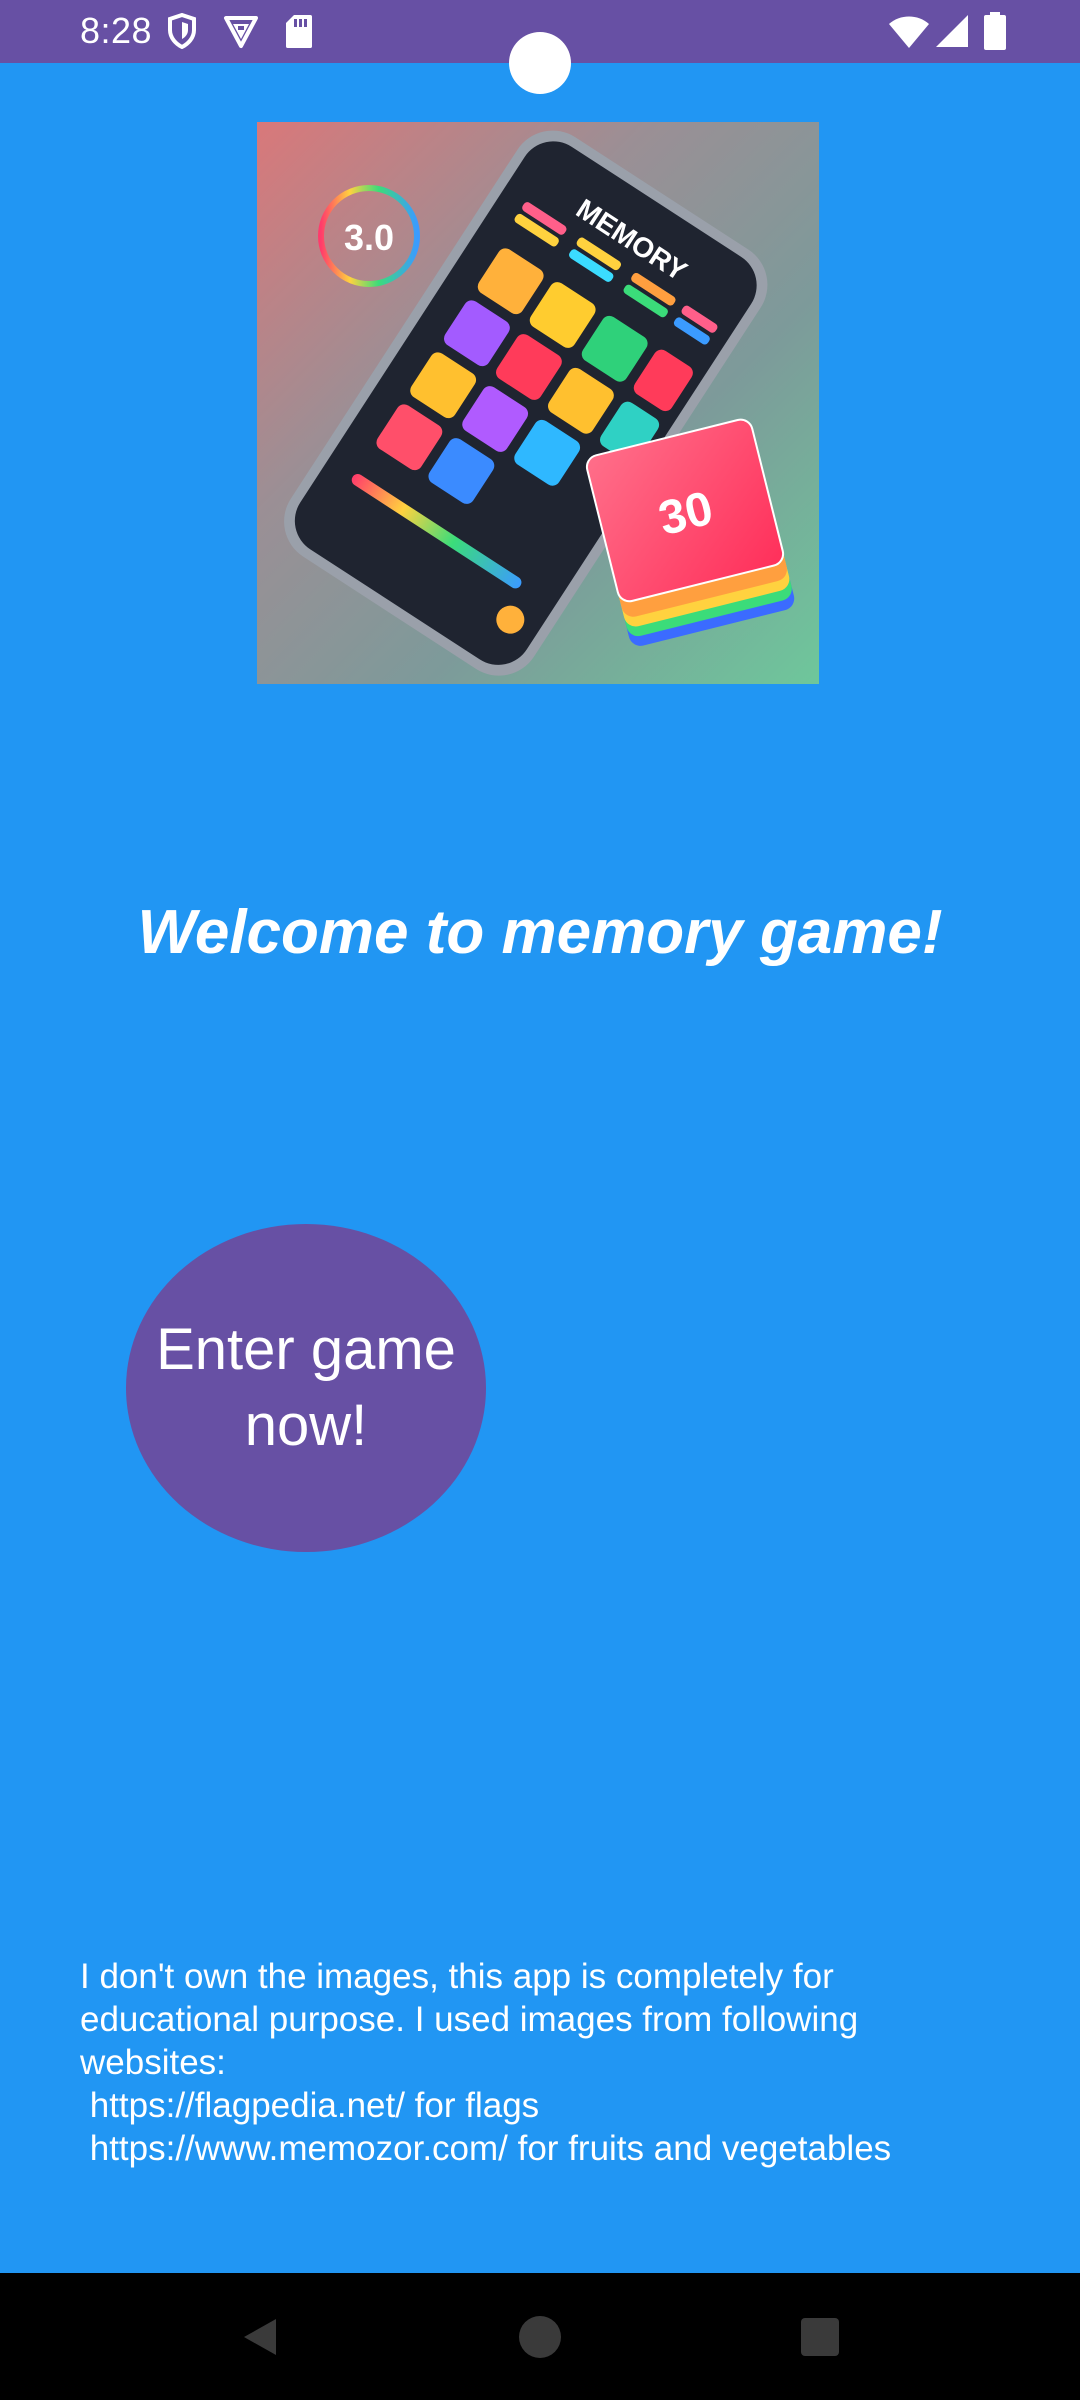 This screenshot has width=1080, height=2400. What do you see at coordinates (182, 31) in the screenshot?
I see `shield-icon` at bounding box center [182, 31].